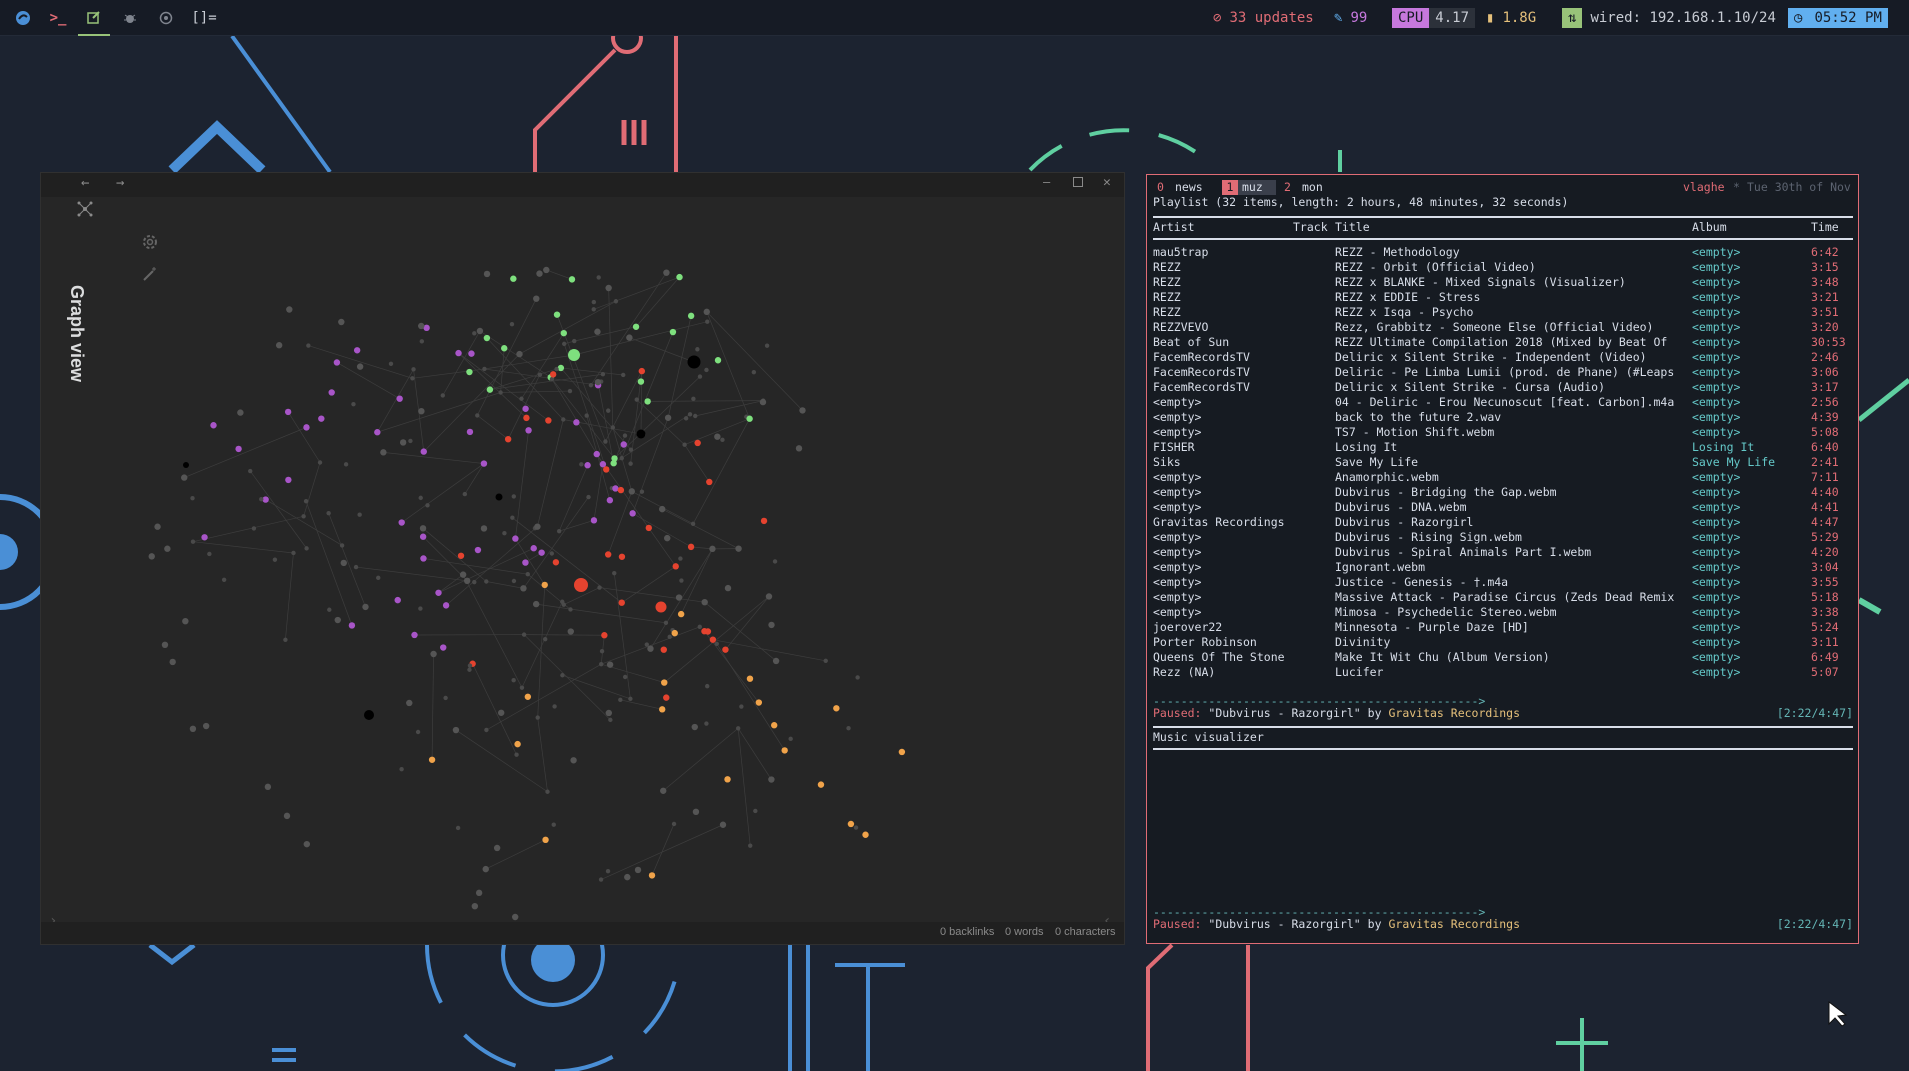 This screenshot has height=1071, width=1909. Describe the element at coordinates (1252, 187) in the screenshot. I see `tab-muz: muz` at that location.